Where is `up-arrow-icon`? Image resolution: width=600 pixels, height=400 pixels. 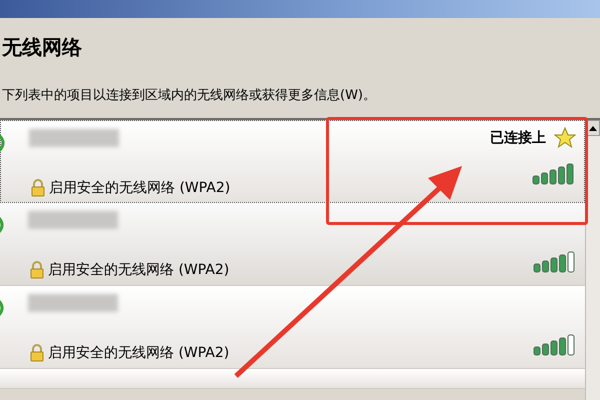
up-arrow-icon is located at coordinates (593, 128).